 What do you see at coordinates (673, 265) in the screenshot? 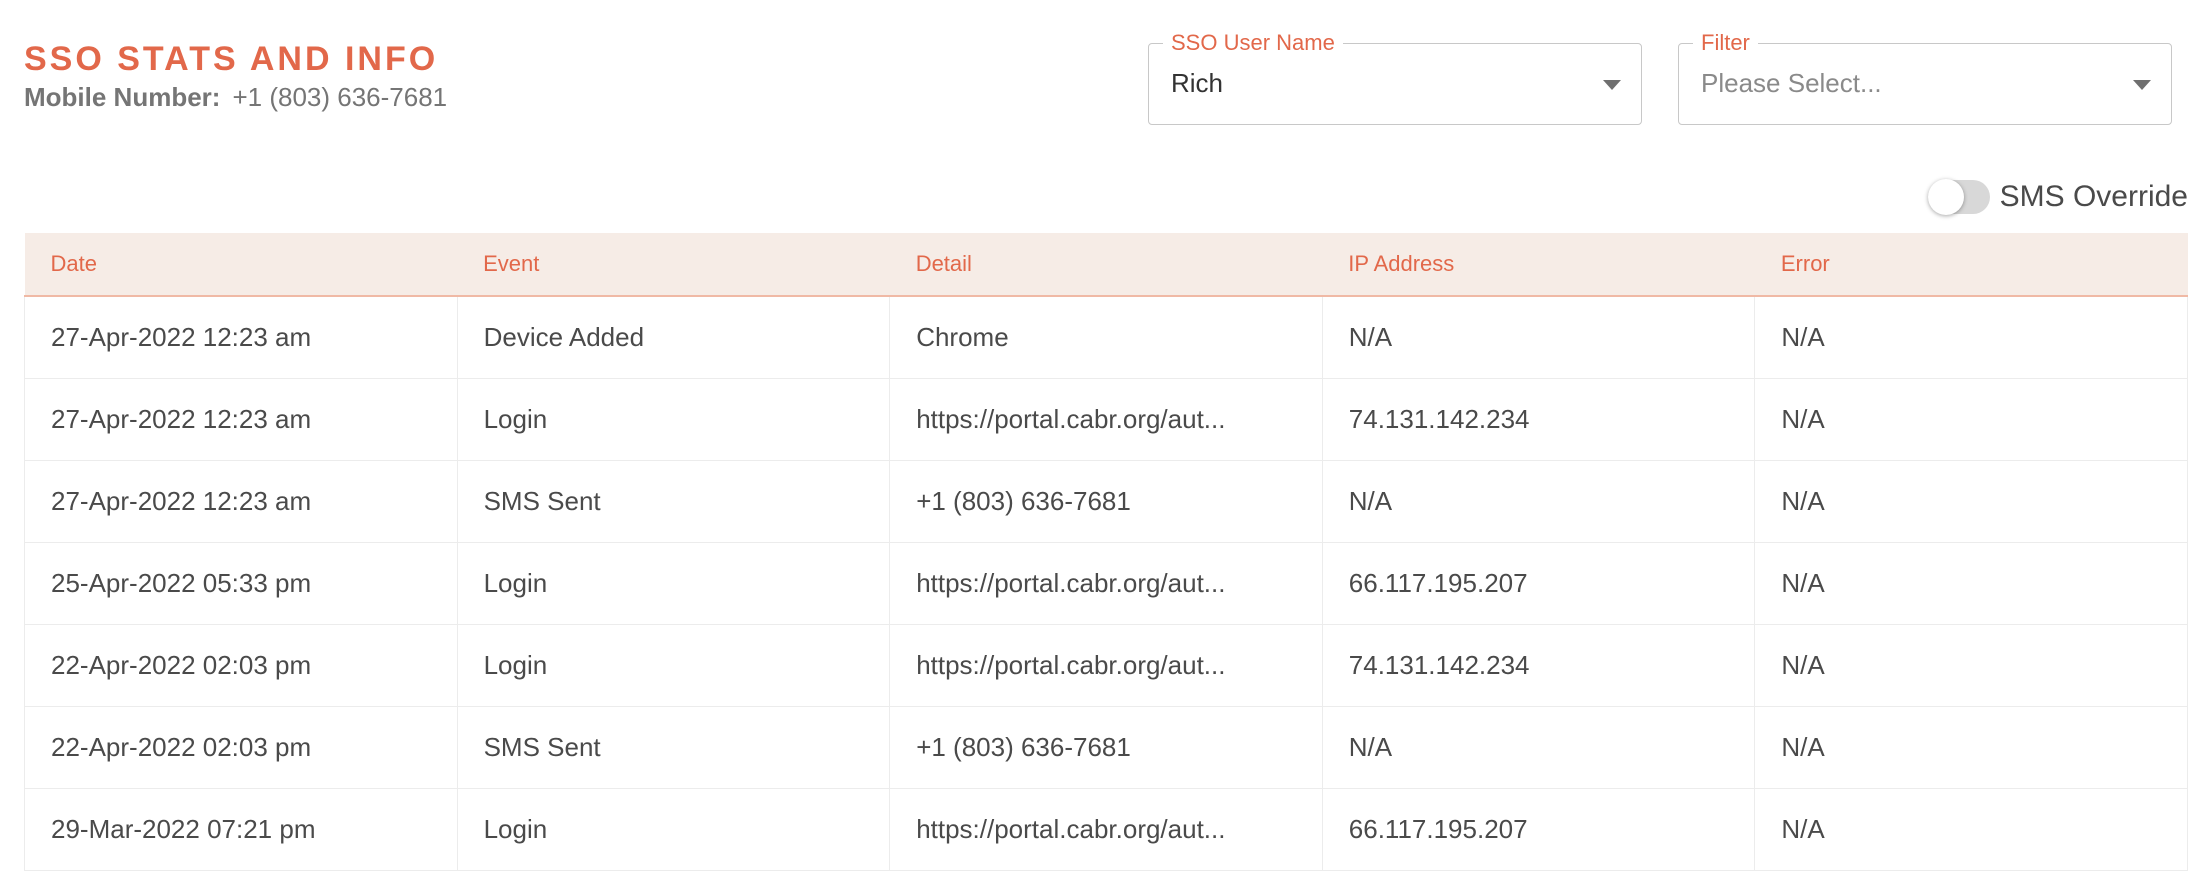
I see `column-header-event: Event` at bounding box center [673, 265].